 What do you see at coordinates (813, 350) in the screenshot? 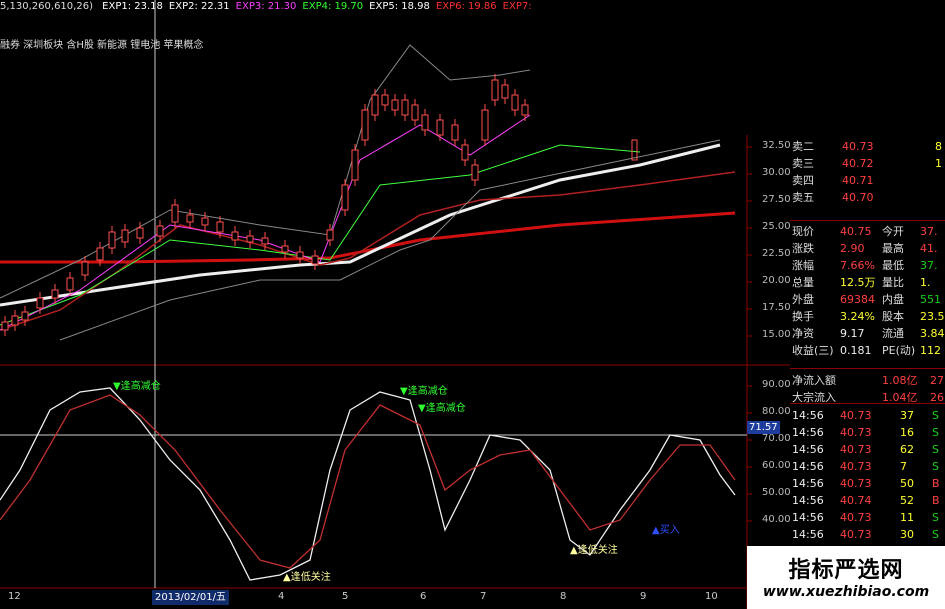
I see `stat-label: 收益(三)` at bounding box center [813, 350].